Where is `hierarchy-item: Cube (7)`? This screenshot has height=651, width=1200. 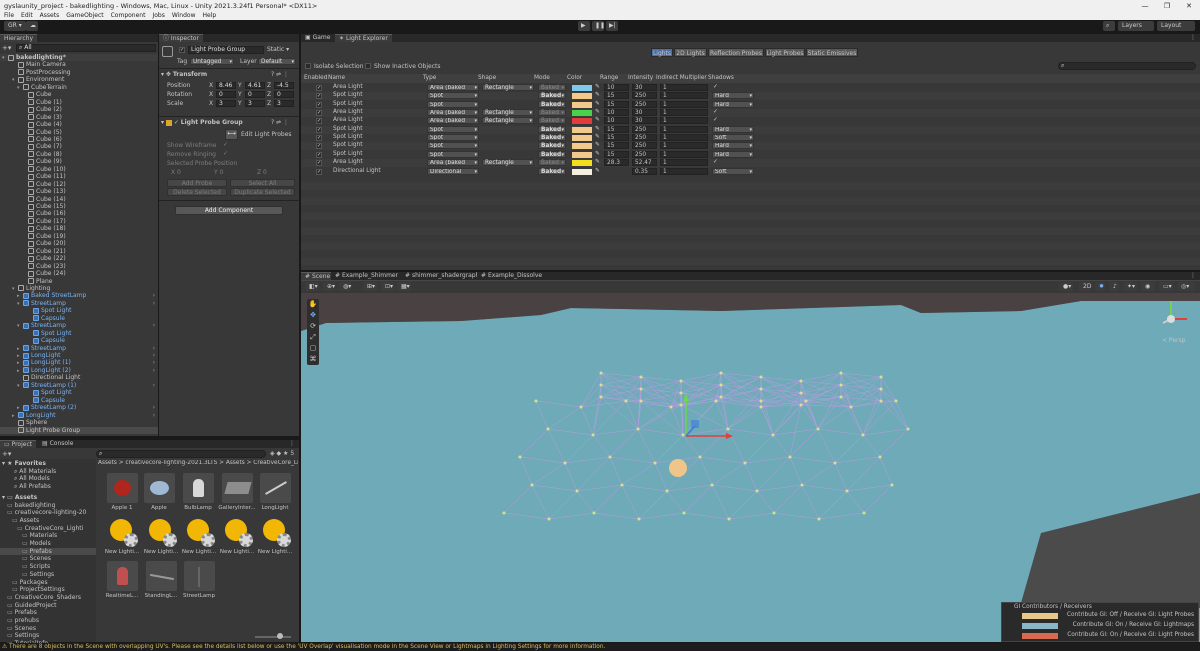
hierarchy-item: Cube (7) is located at coordinates (79, 146).